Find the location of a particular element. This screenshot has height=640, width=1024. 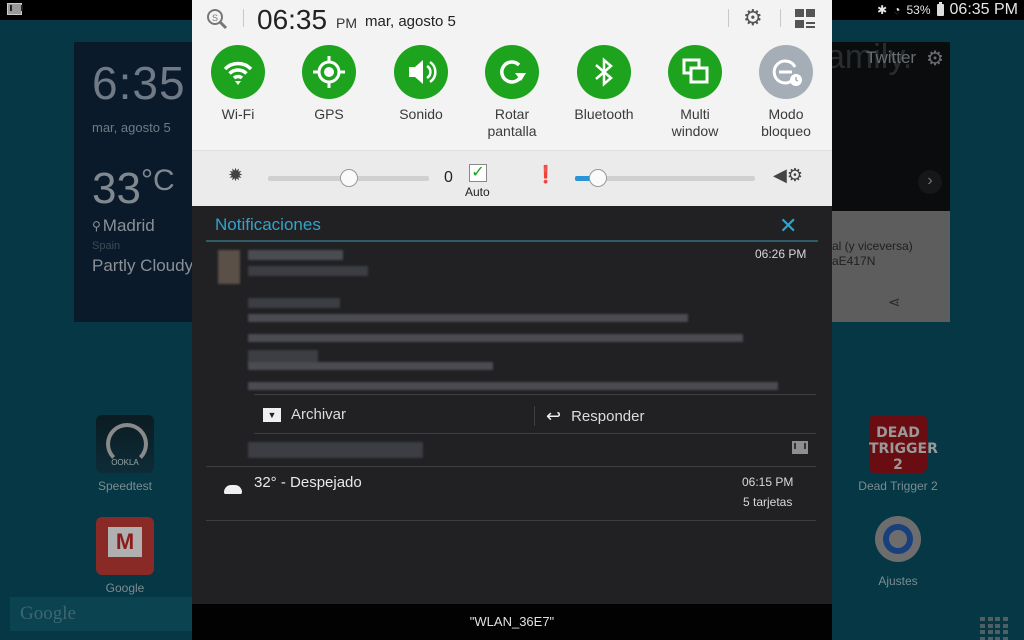

app-google: Google is located at coordinates (125, 556).